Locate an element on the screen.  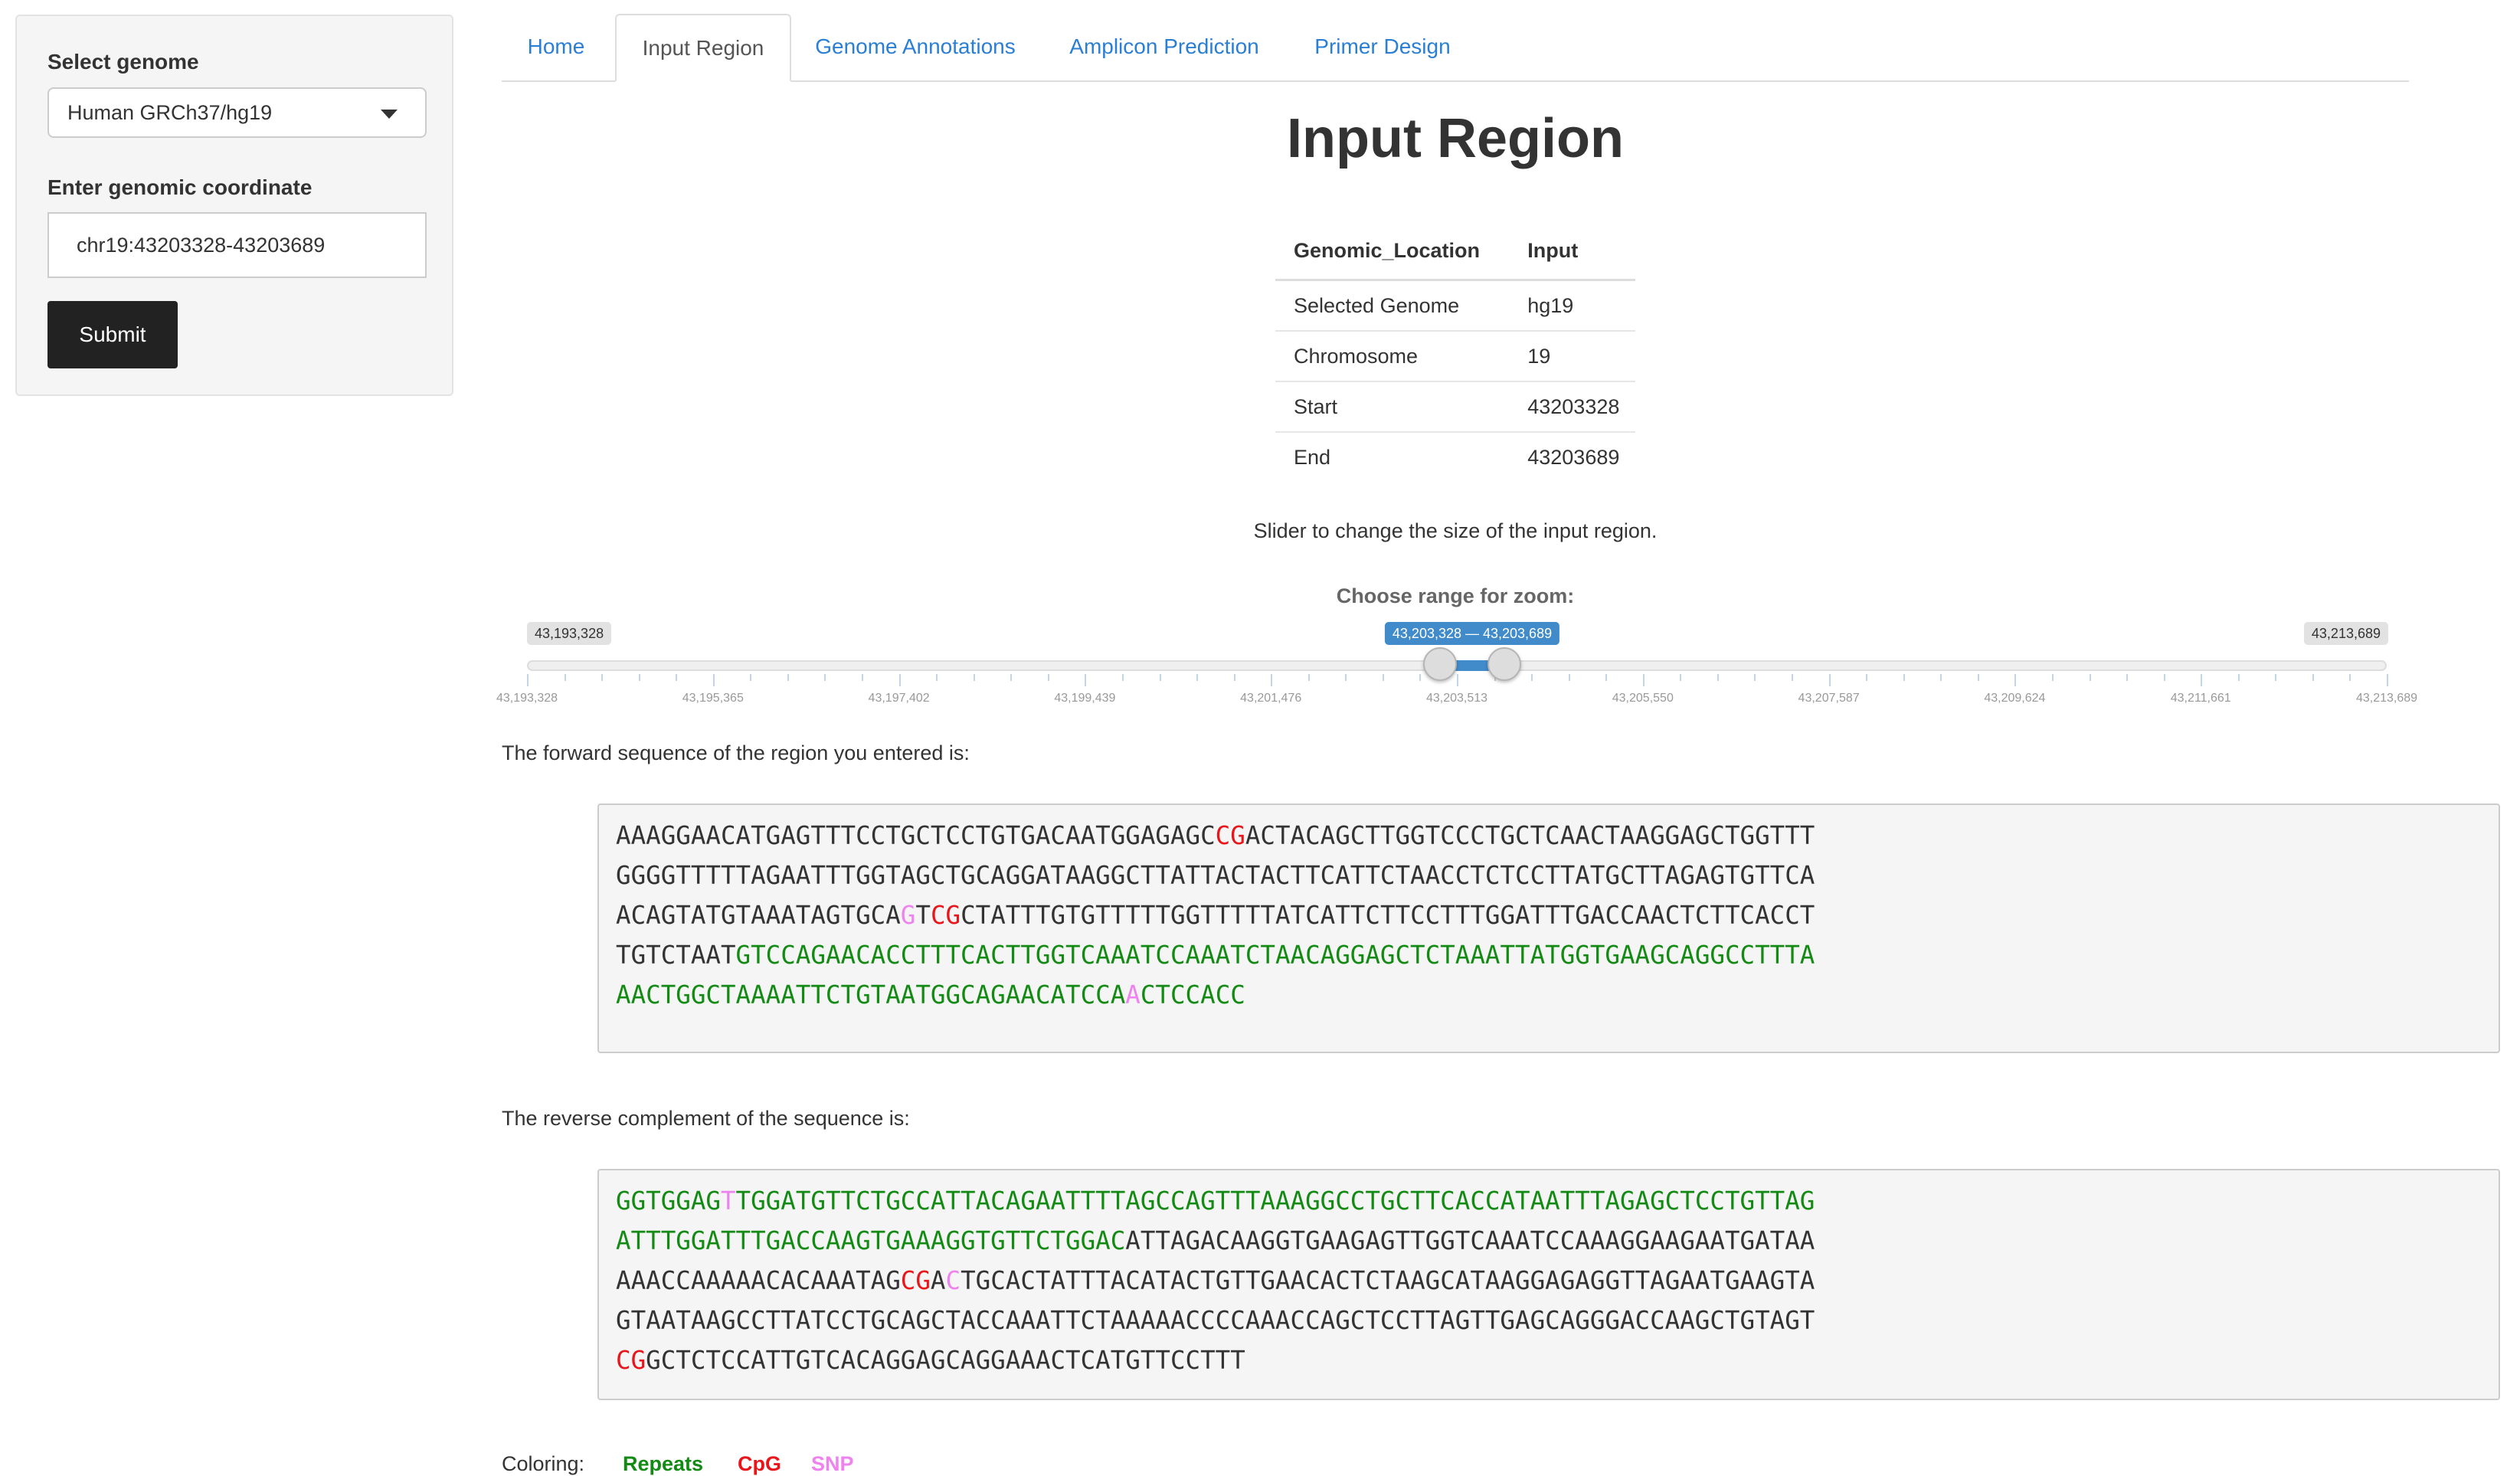
zoom-slider-handle-from is located at coordinates (1440, 664).